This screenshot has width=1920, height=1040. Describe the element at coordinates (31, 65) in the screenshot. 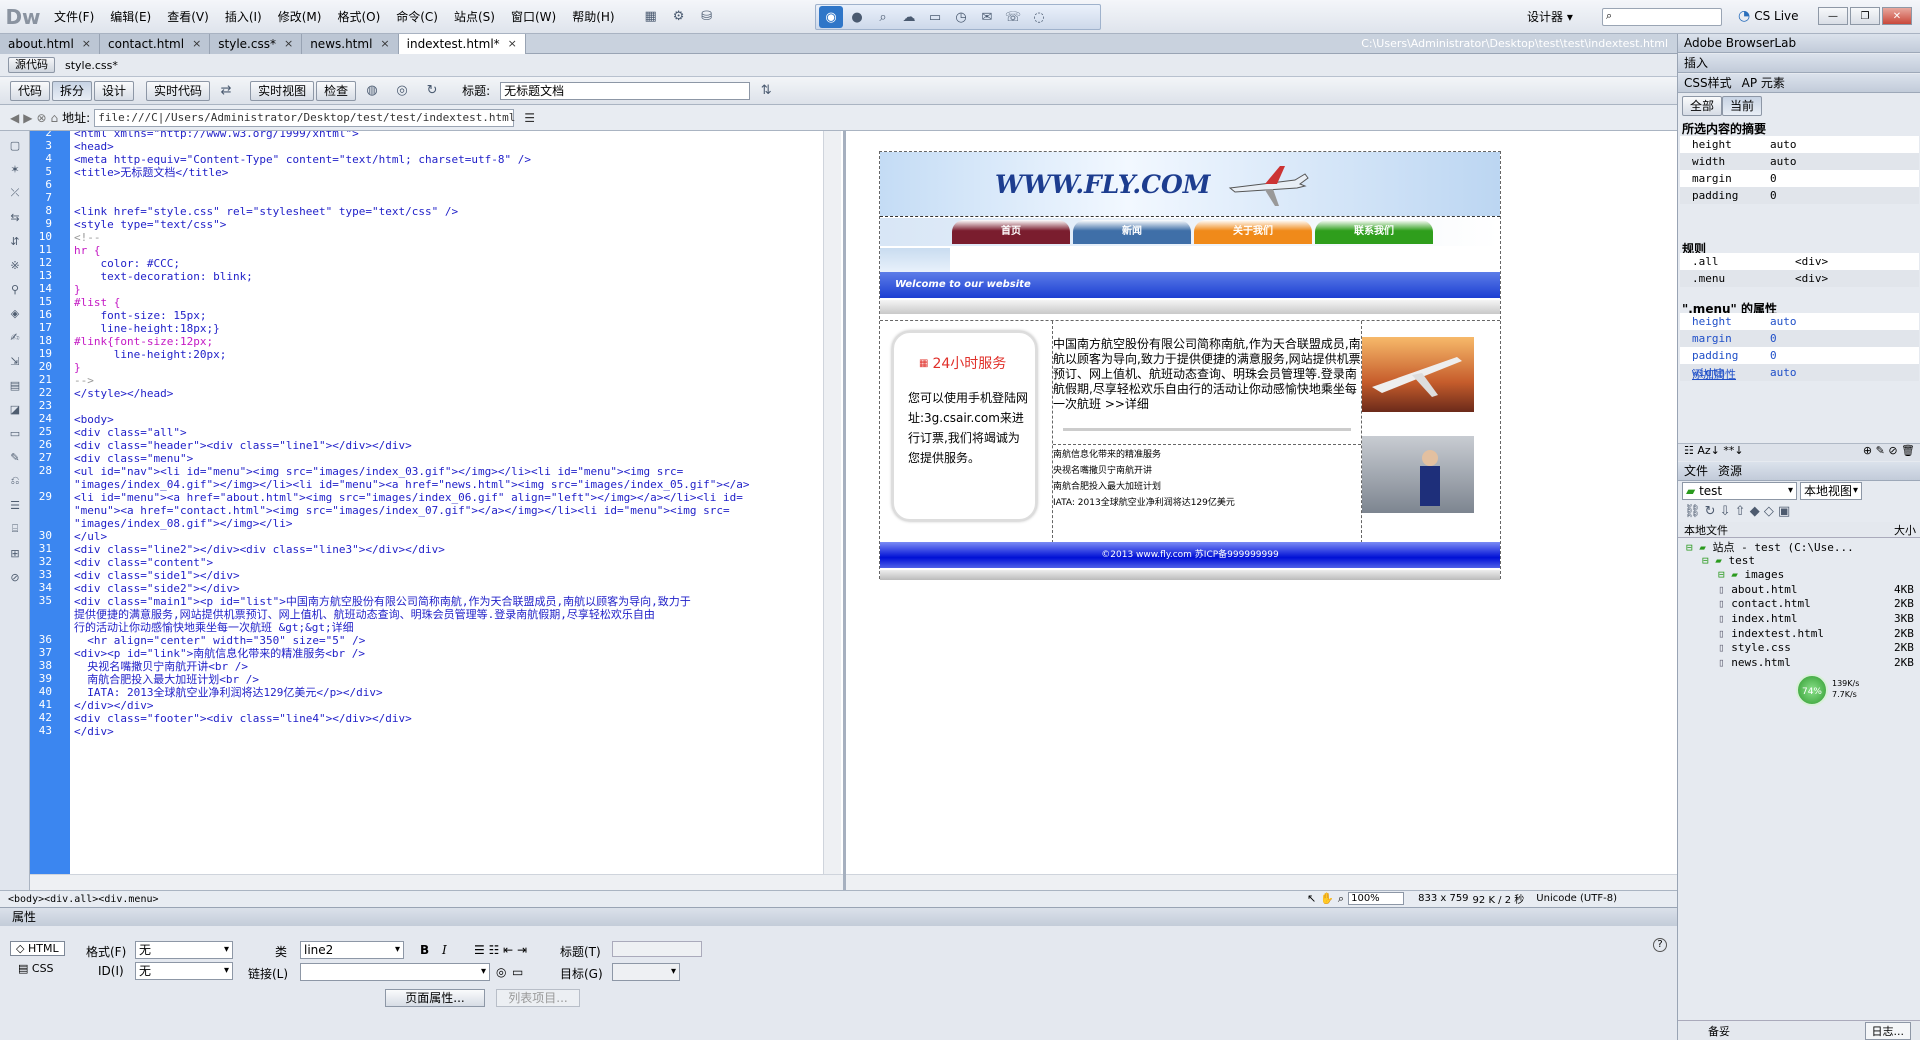

I see `source-code-button: 源代码` at that location.